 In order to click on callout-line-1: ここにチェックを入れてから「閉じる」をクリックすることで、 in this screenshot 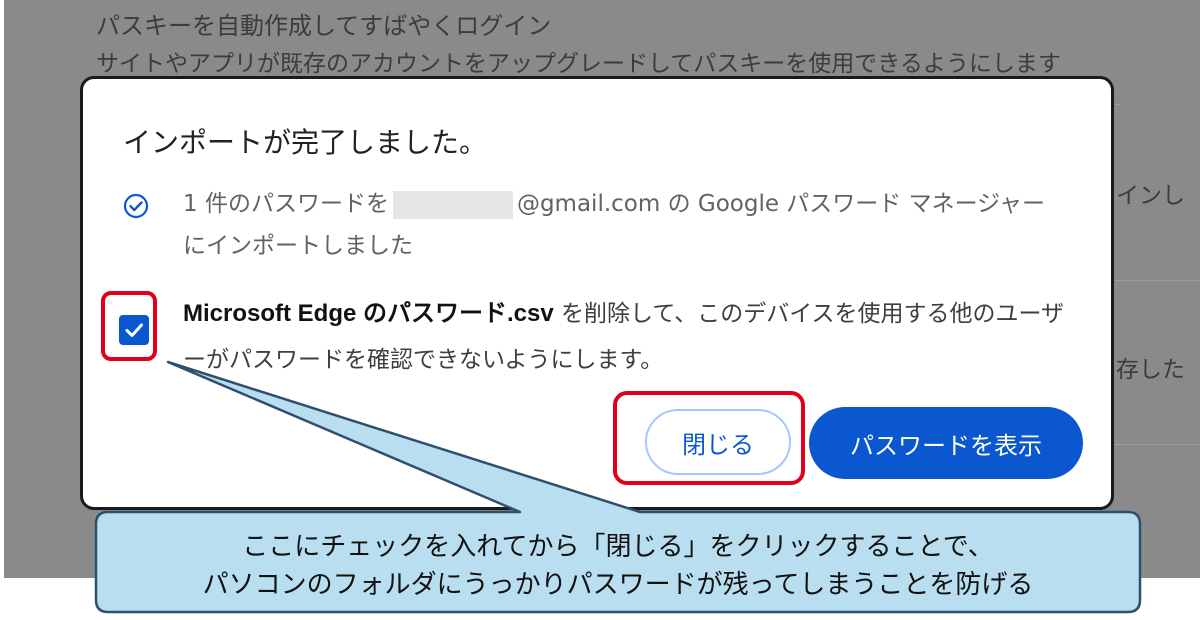, I will do `click(618, 547)`.